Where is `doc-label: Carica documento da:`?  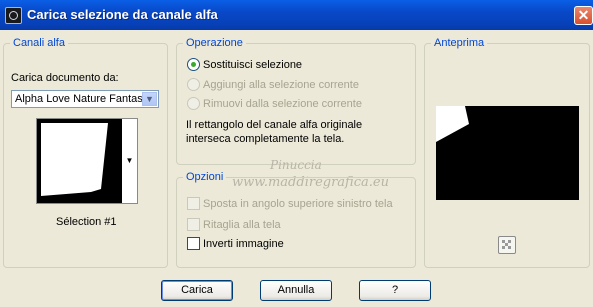
doc-label: Carica documento da: is located at coordinates (65, 78).